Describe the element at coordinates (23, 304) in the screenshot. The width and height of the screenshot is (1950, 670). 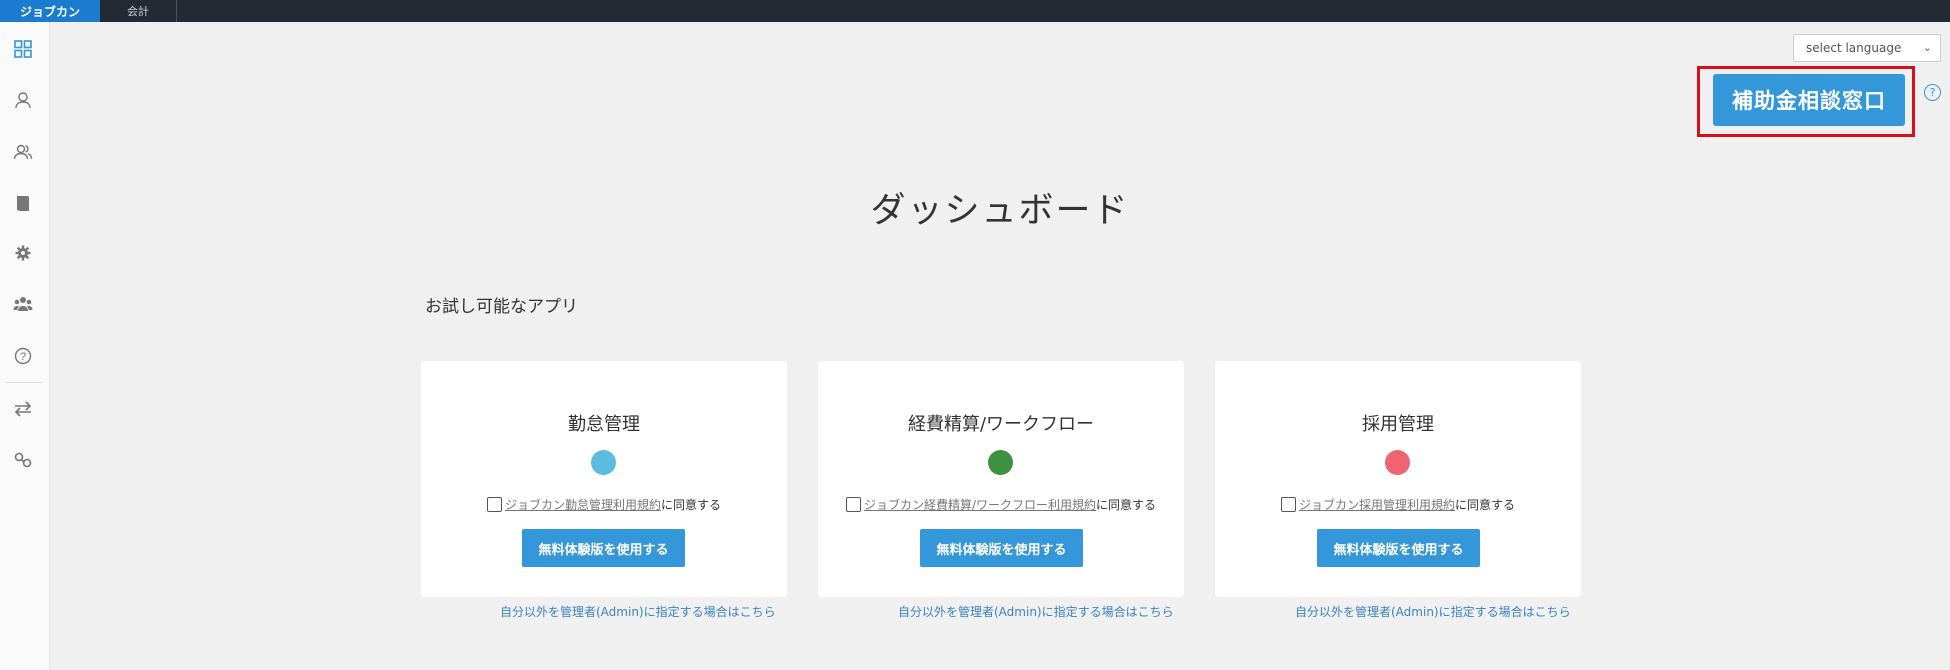
I see `group-icon` at that location.